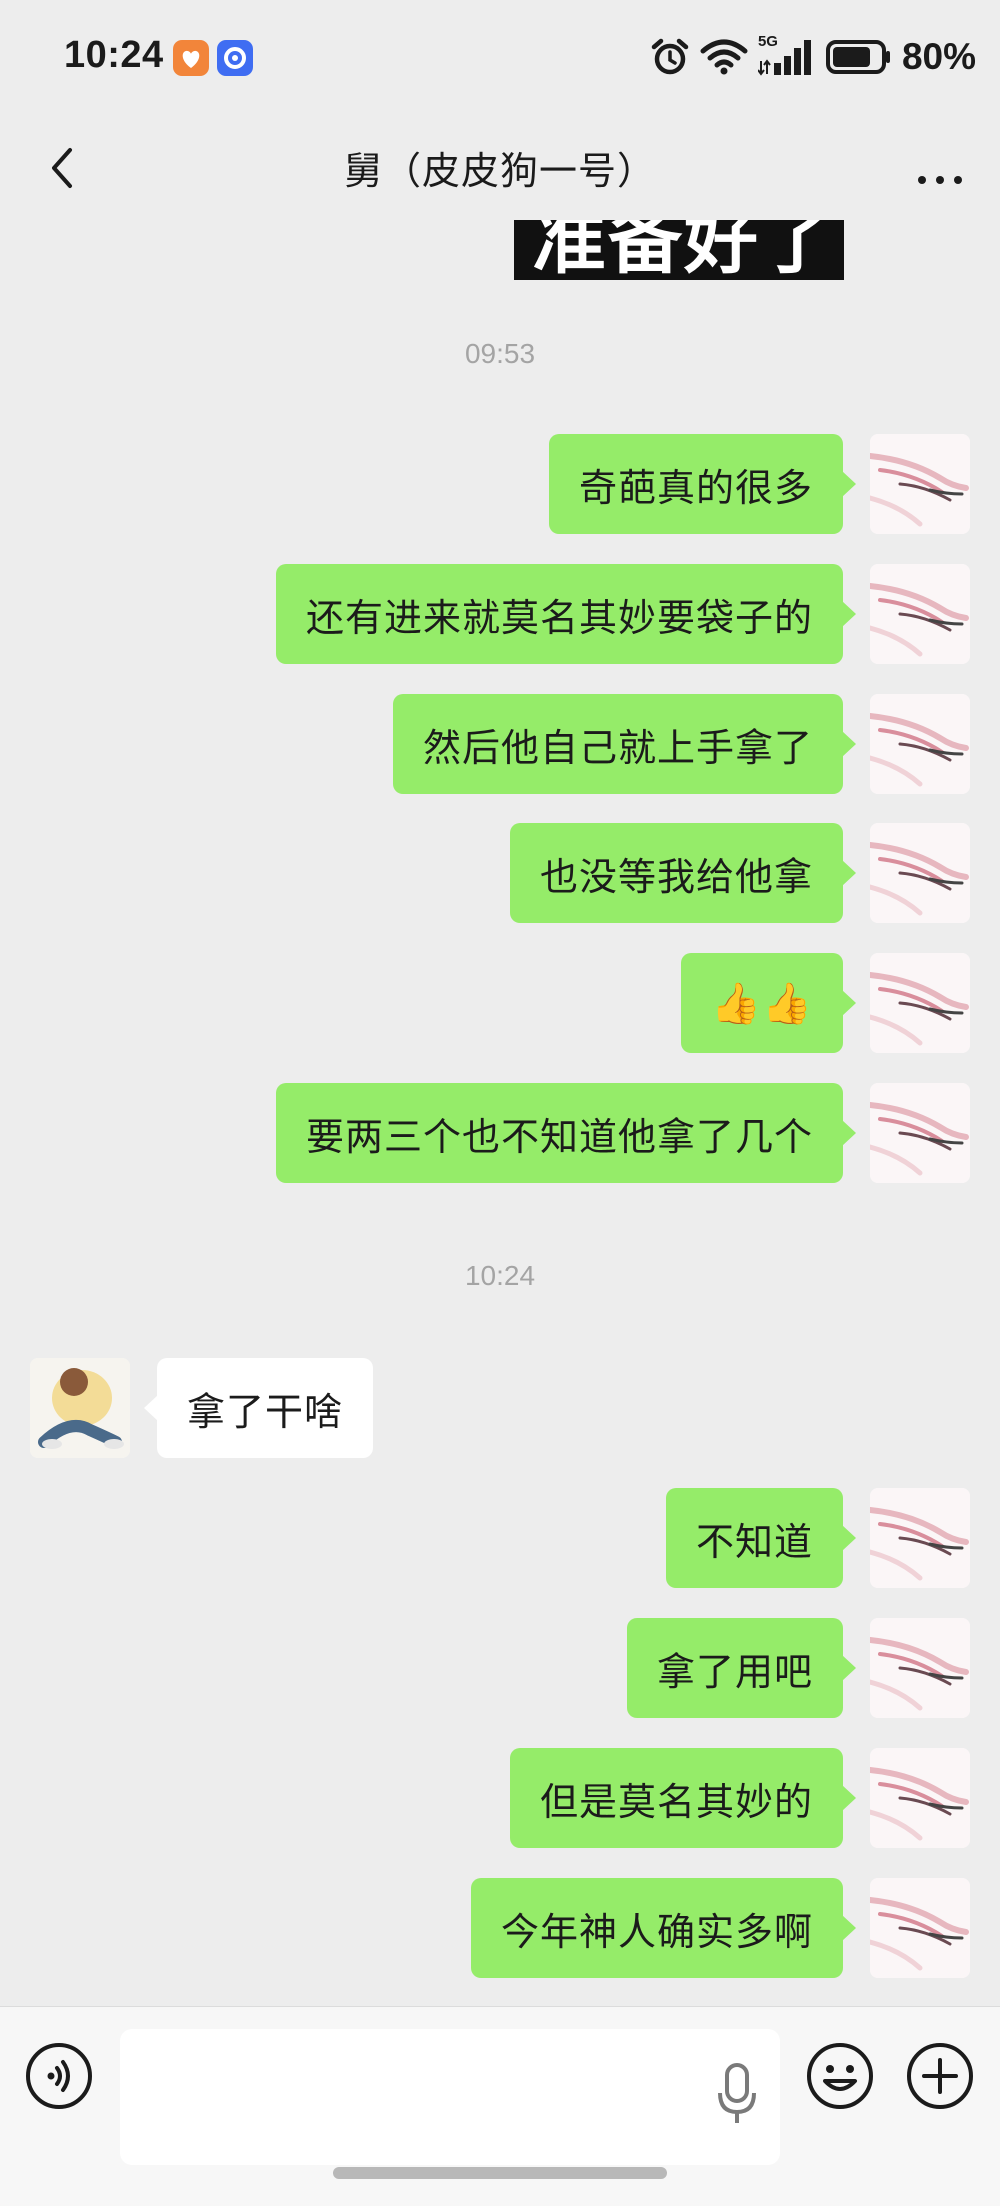  I want to click on message-text: 不知道, so click(754, 1541).